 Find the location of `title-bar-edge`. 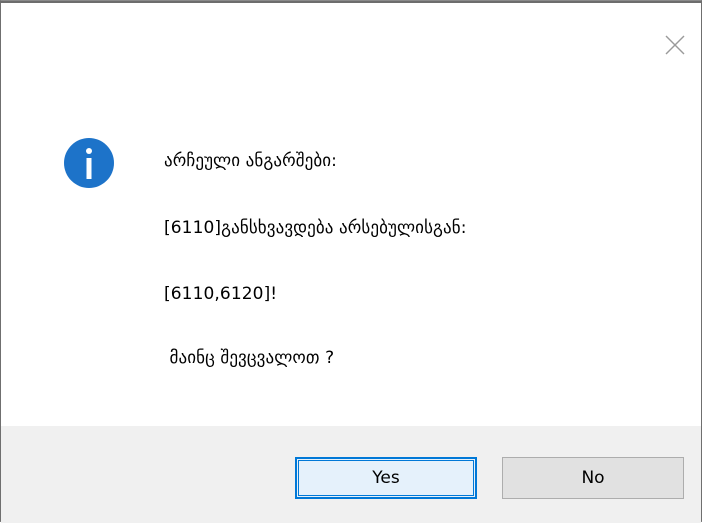

title-bar-edge is located at coordinates (351, 2).